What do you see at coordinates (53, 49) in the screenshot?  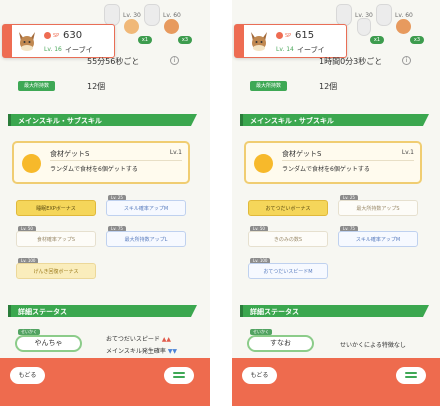 I see `pokemon-level: Lv. 16` at bounding box center [53, 49].